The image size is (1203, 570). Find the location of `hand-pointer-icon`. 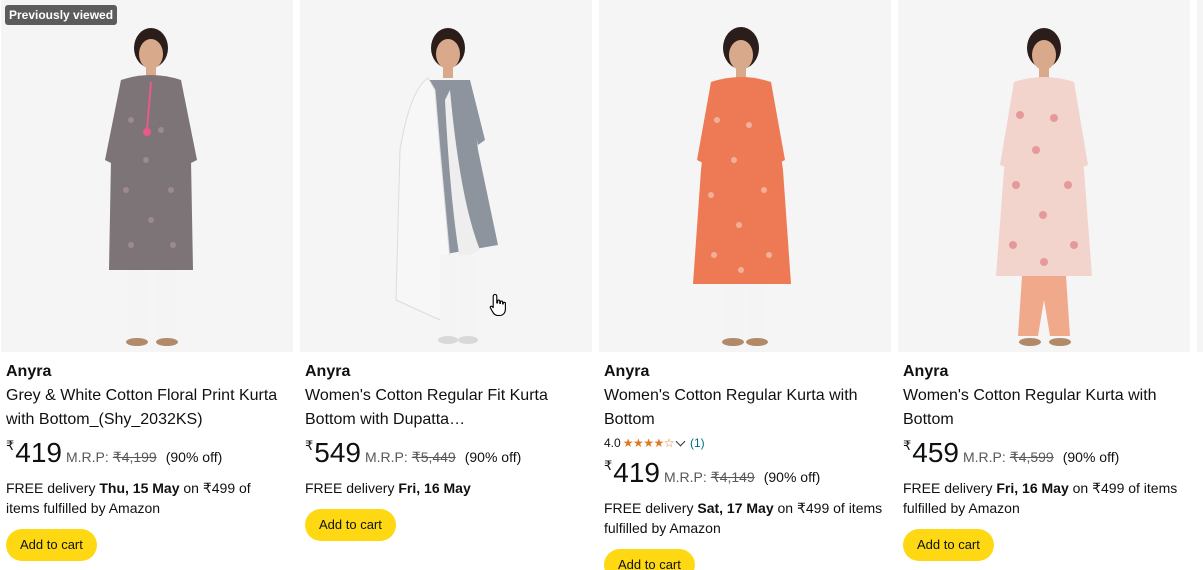

hand-pointer-icon is located at coordinates (497, 305).